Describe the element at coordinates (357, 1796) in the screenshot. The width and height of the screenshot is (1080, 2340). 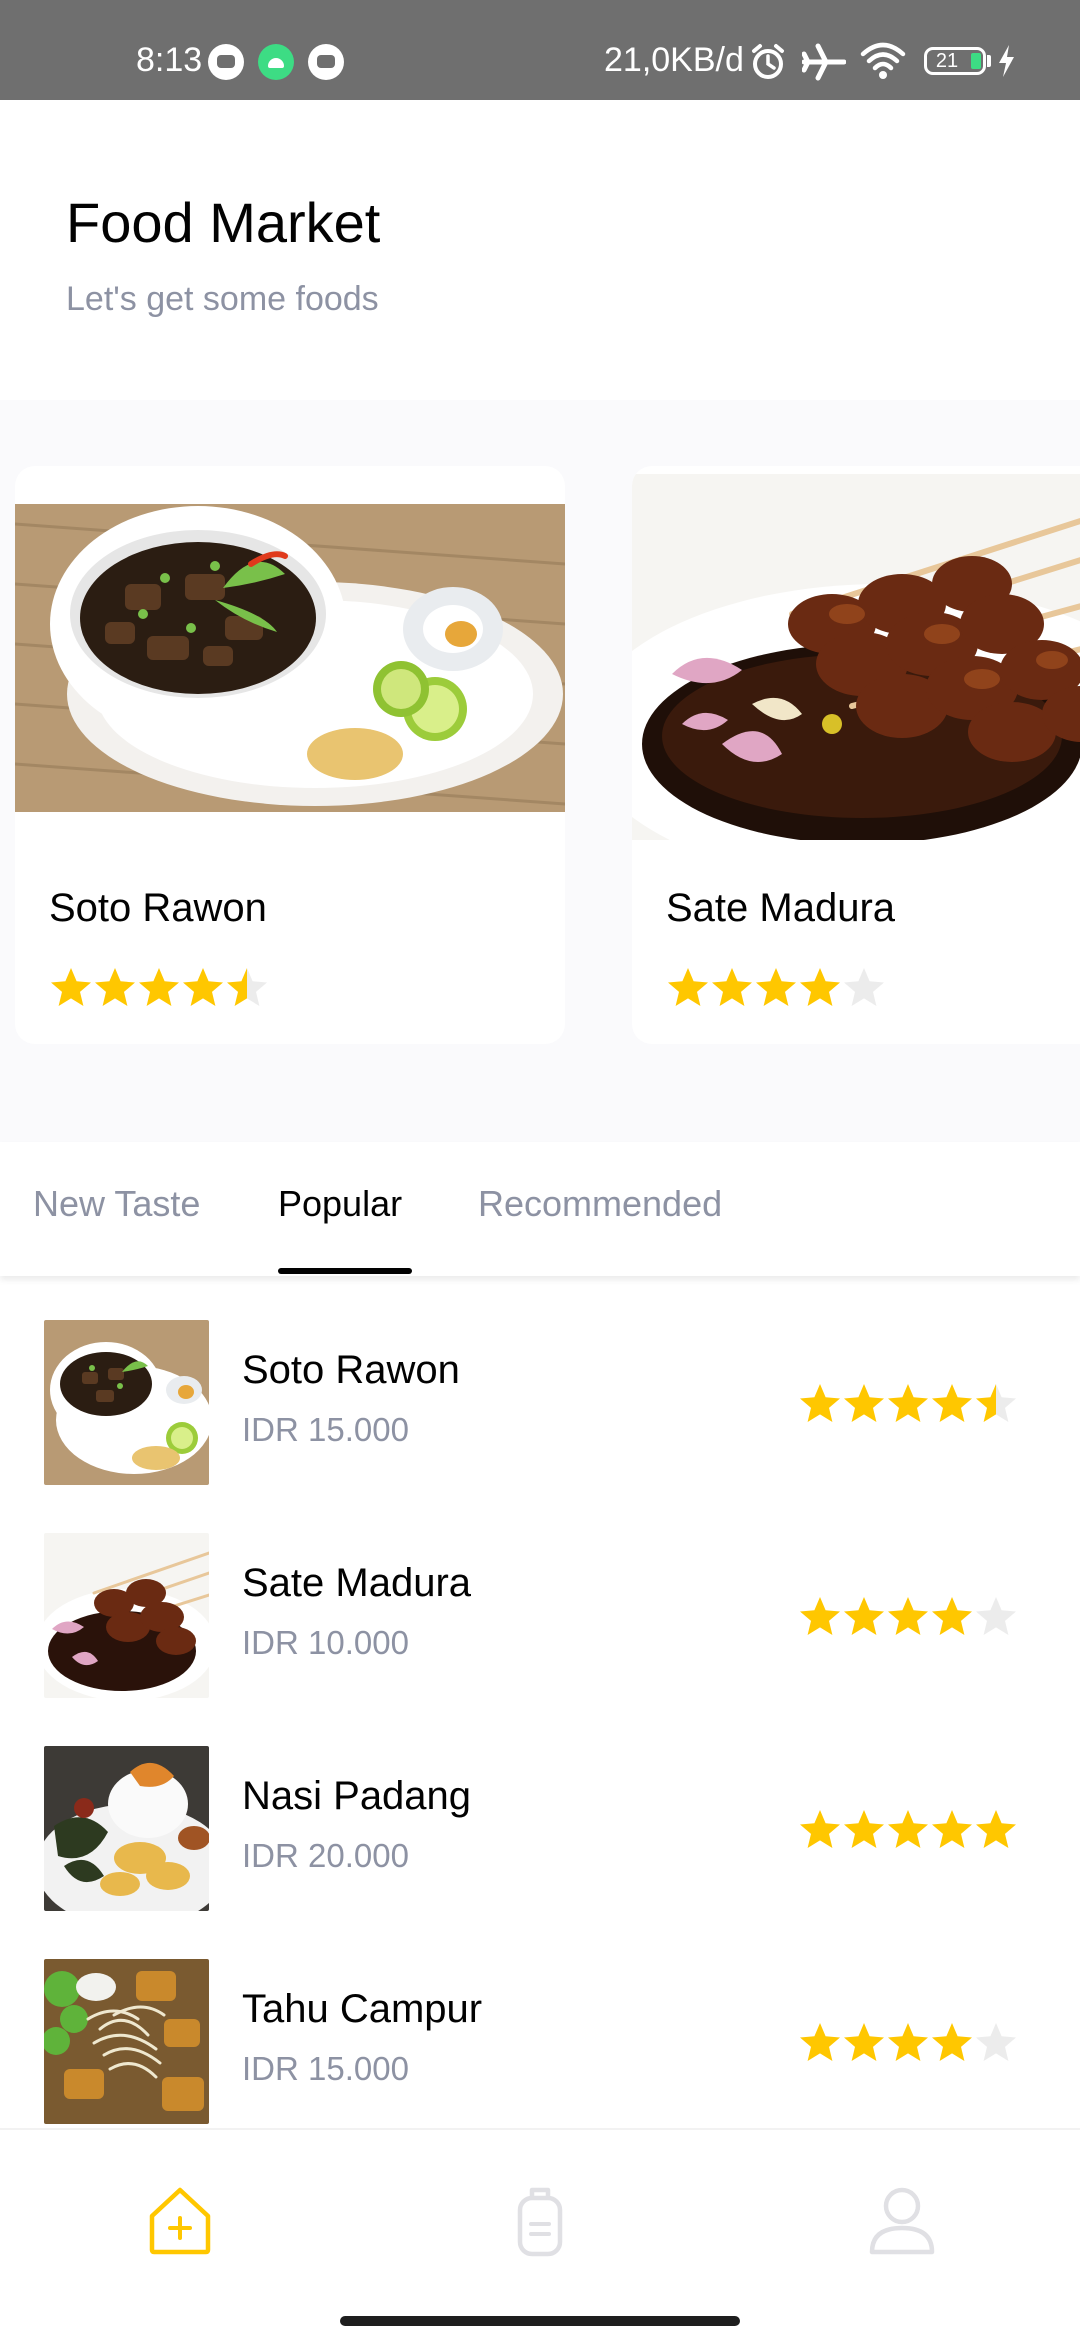
I see `food-name: Nasi Padang` at that location.